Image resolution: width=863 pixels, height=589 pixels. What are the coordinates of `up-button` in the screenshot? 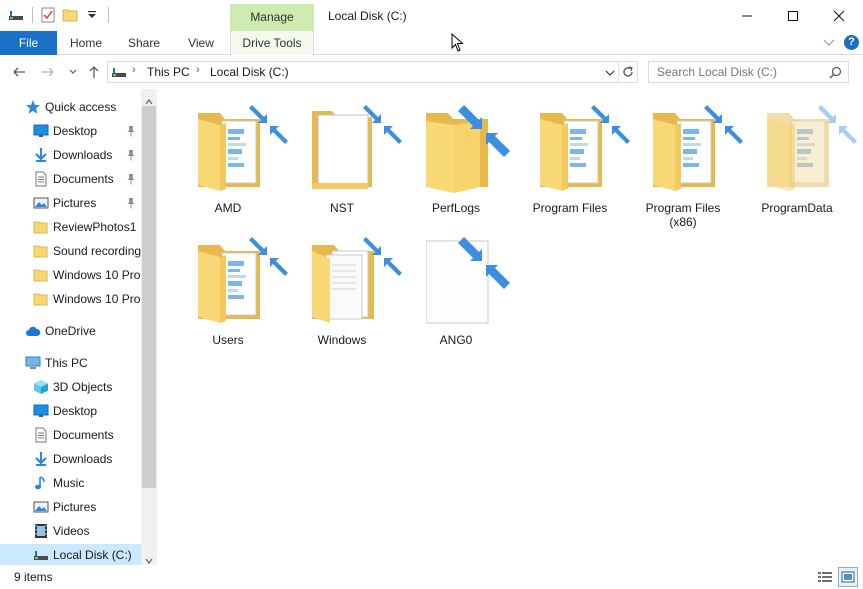 It's located at (94, 72).